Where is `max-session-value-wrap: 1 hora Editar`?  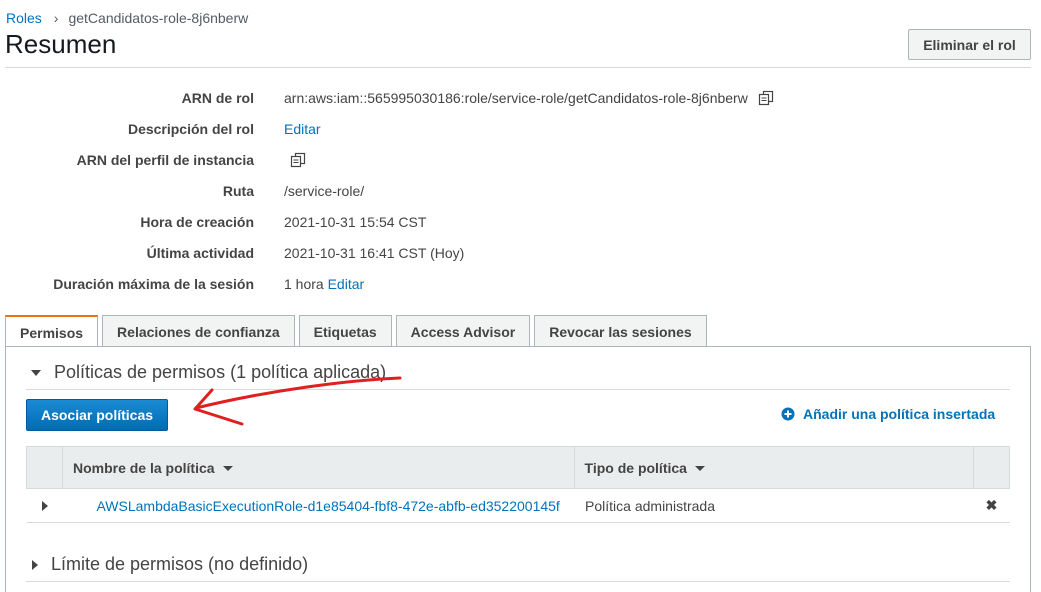
max-session-value-wrap: 1 hora Editar is located at coordinates (324, 284).